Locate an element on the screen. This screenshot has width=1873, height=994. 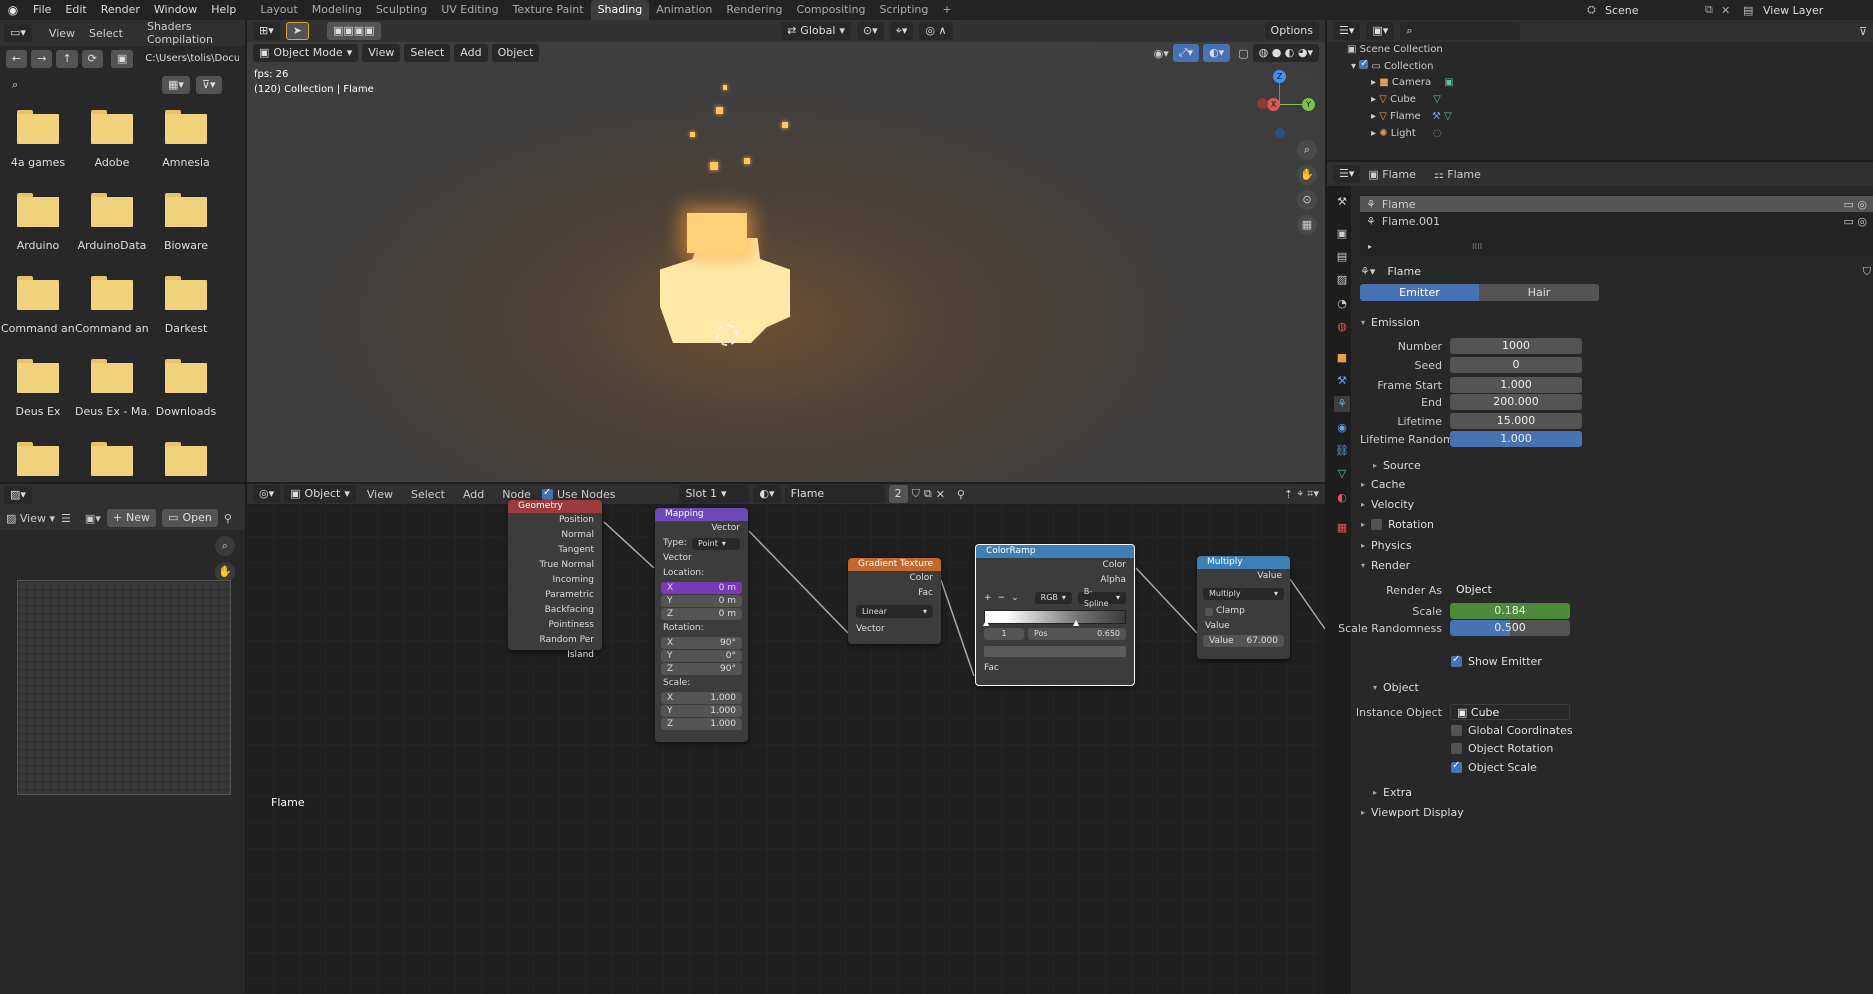
vp-view-menu: View is located at coordinates (381, 53).